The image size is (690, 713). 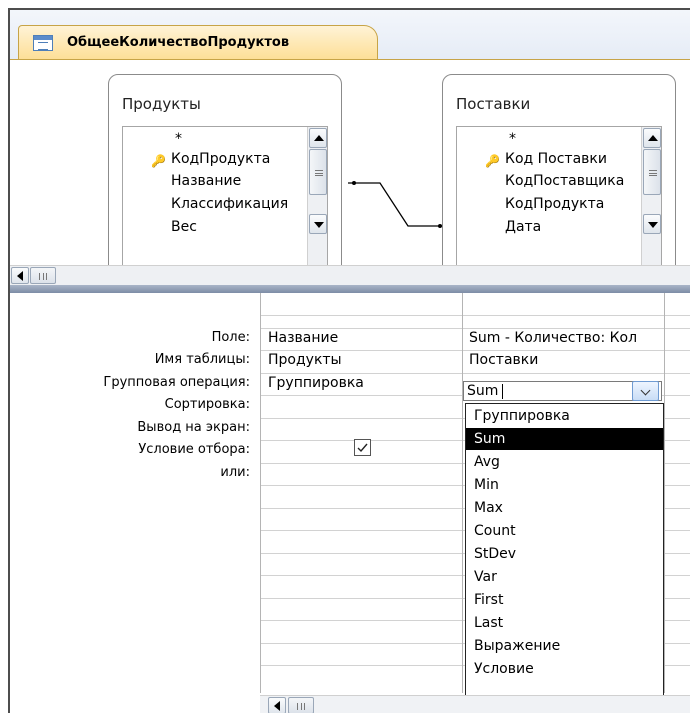 I want to click on field-item: Название, so click(x=206, y=181).